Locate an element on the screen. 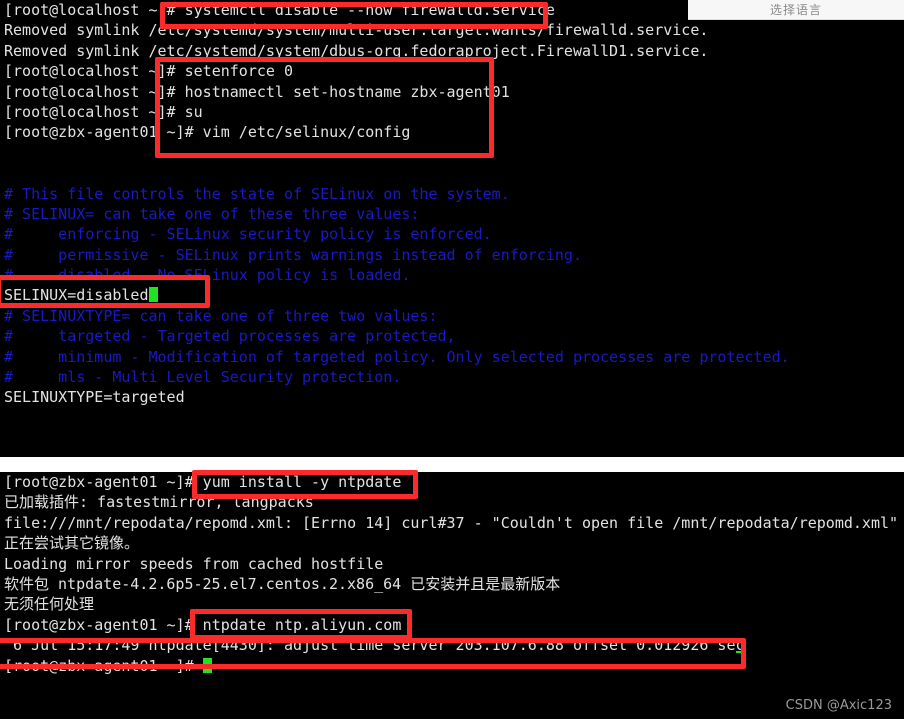 This screenshot has width=904, height=719. line-cfg-10: # mls - Multi Level Security protection. is located at coordinates (454, 377).